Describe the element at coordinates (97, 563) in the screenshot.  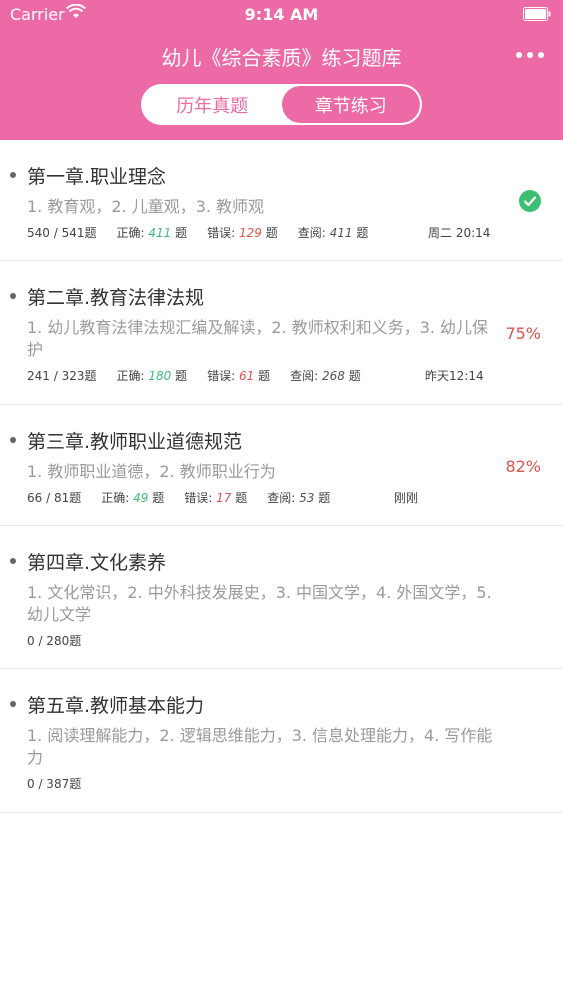
I see `chapter-title: 第四章.文化素养` at that location.